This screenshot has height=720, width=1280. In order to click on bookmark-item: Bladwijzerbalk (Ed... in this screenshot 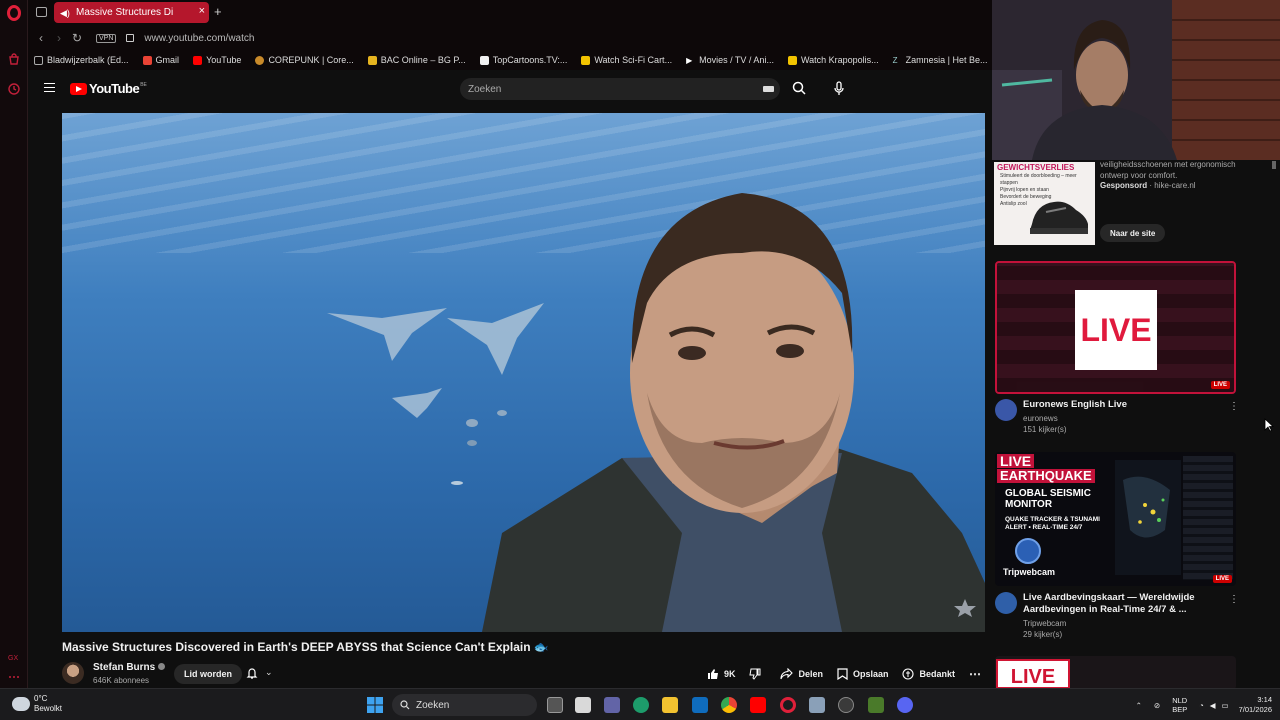, I will do `click(81, 60)`.